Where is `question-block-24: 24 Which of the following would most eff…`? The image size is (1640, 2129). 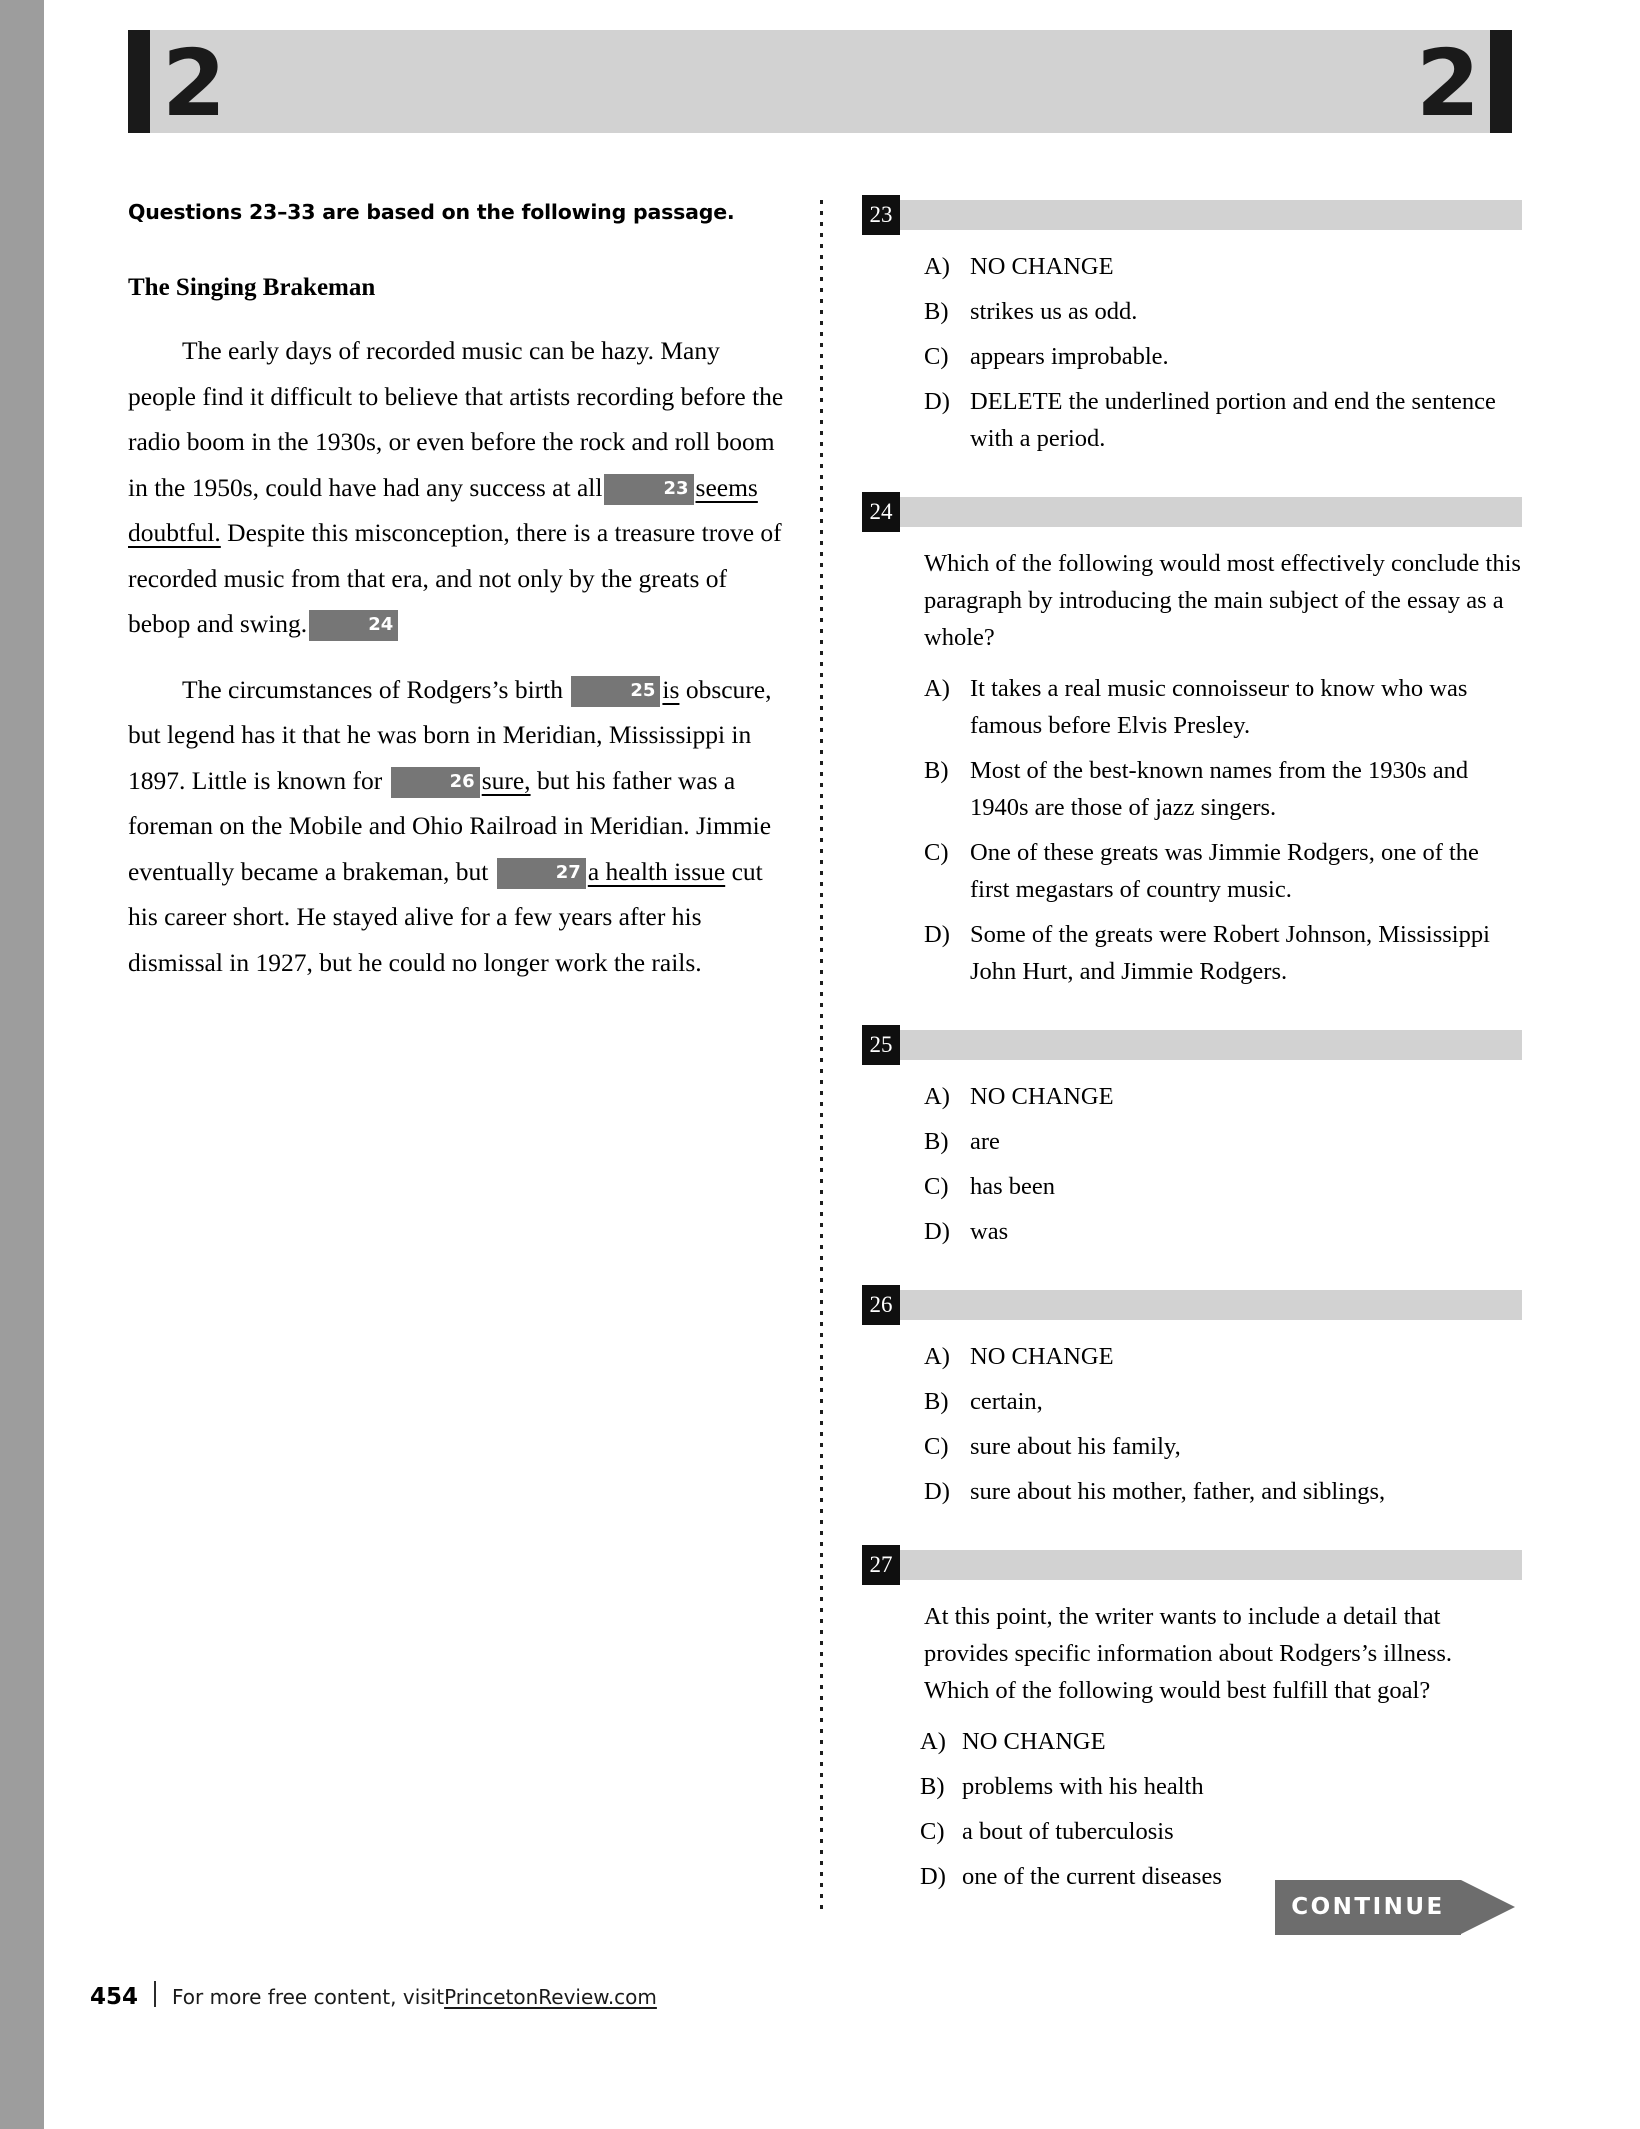 question-block-24: 24 Which of the following would most eff… is located at coordinates (1192, 741).